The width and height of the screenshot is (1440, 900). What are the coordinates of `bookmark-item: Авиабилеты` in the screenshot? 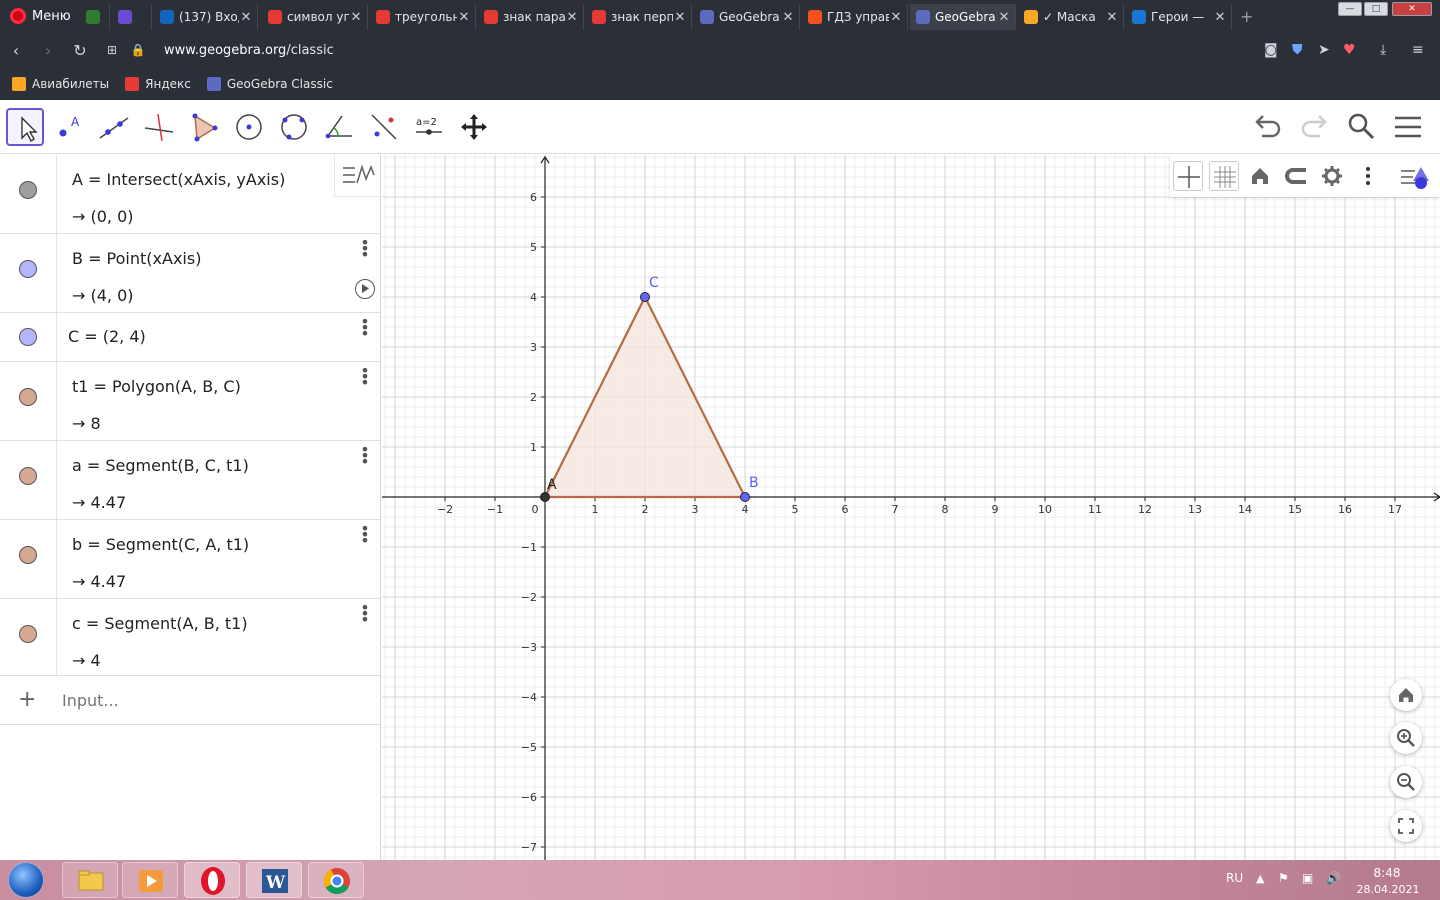 It's located at (60, 84).